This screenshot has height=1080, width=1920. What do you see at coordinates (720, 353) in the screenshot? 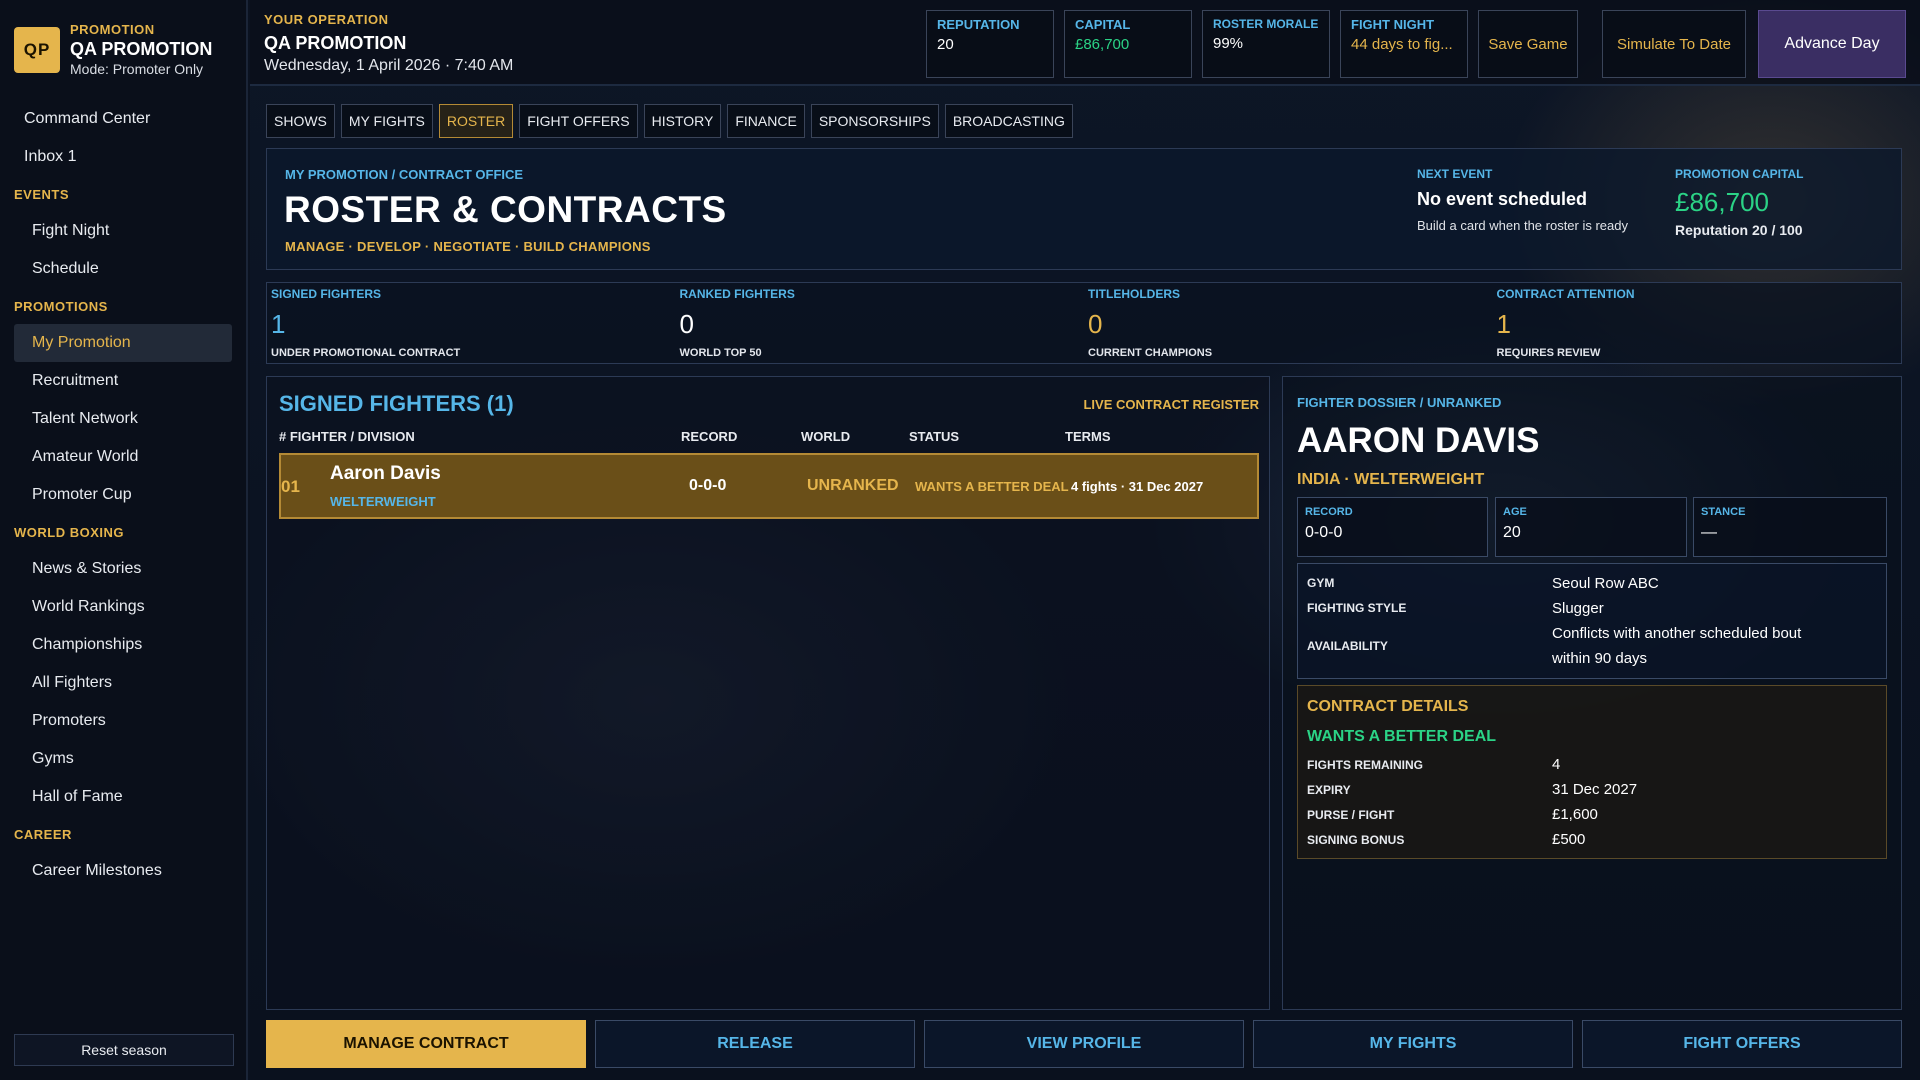
I see `kpi-subtitle: WORLD TOP 50` at bounding box center [720, 353].